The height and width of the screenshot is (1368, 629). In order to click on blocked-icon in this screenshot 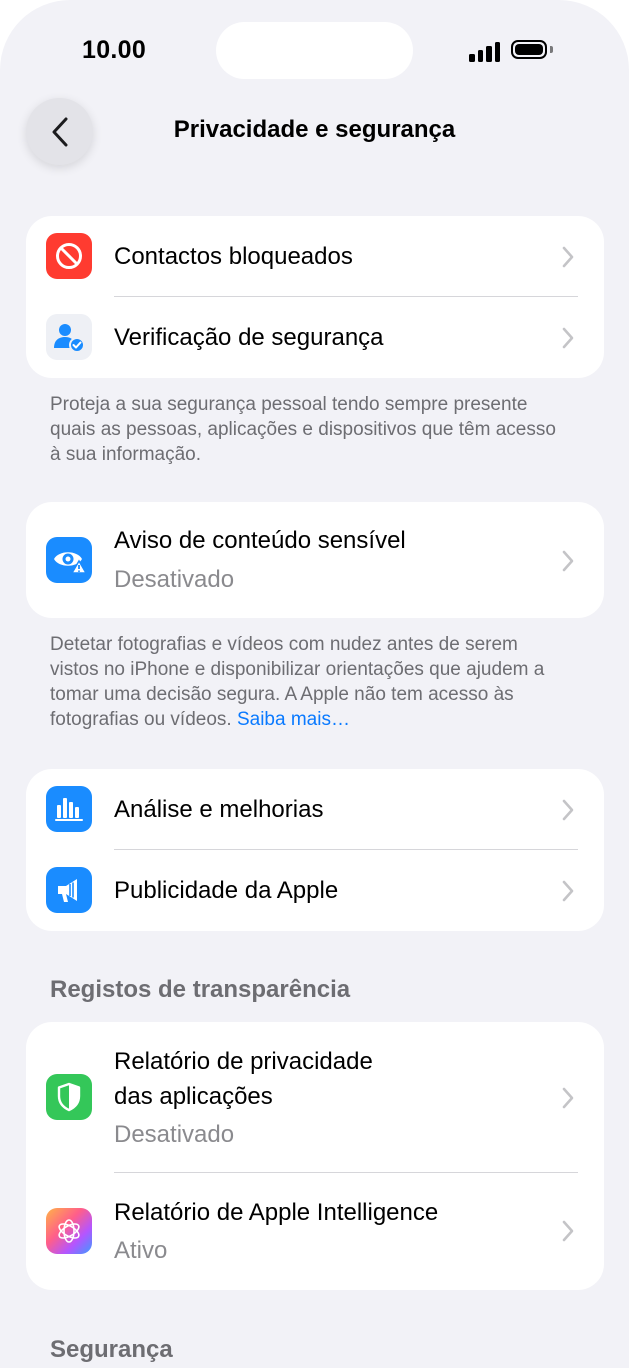, I will do `click(69, 256)`.